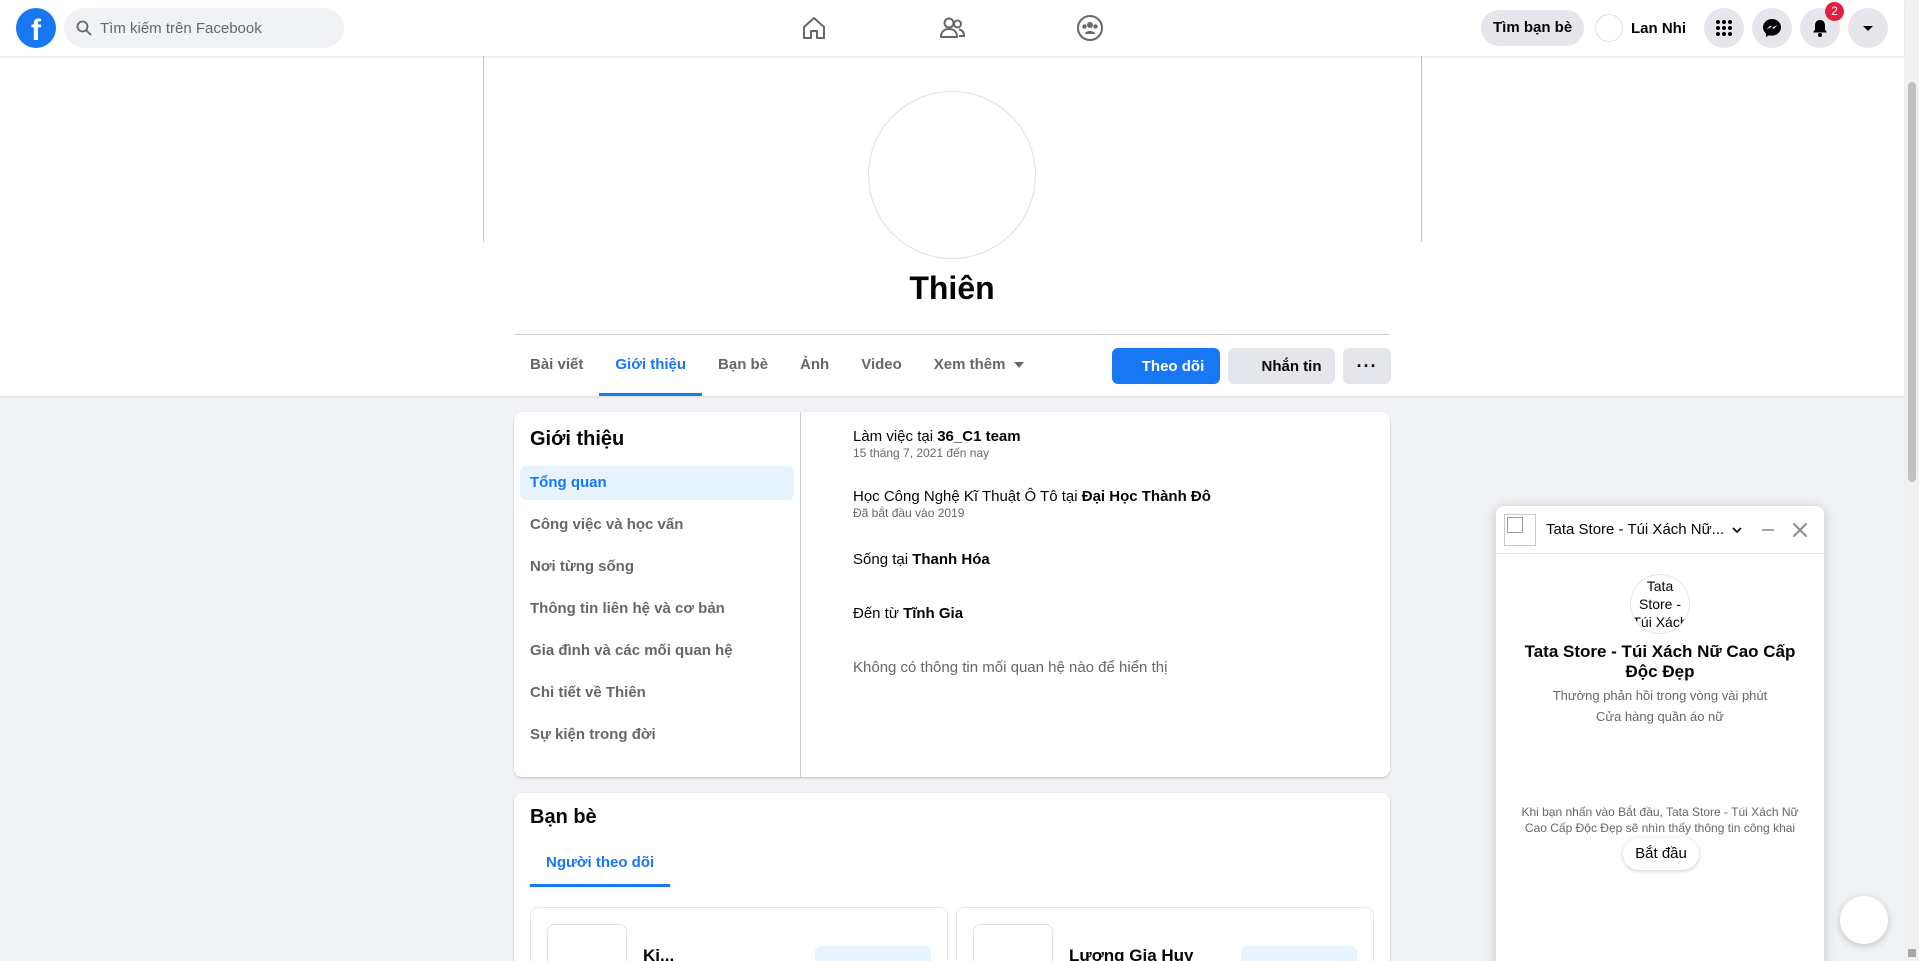  What do you see at coordinates (556, 366) in the screenshot?
I see `tab-posts: Bài viết` at bounding box center [556, 366].